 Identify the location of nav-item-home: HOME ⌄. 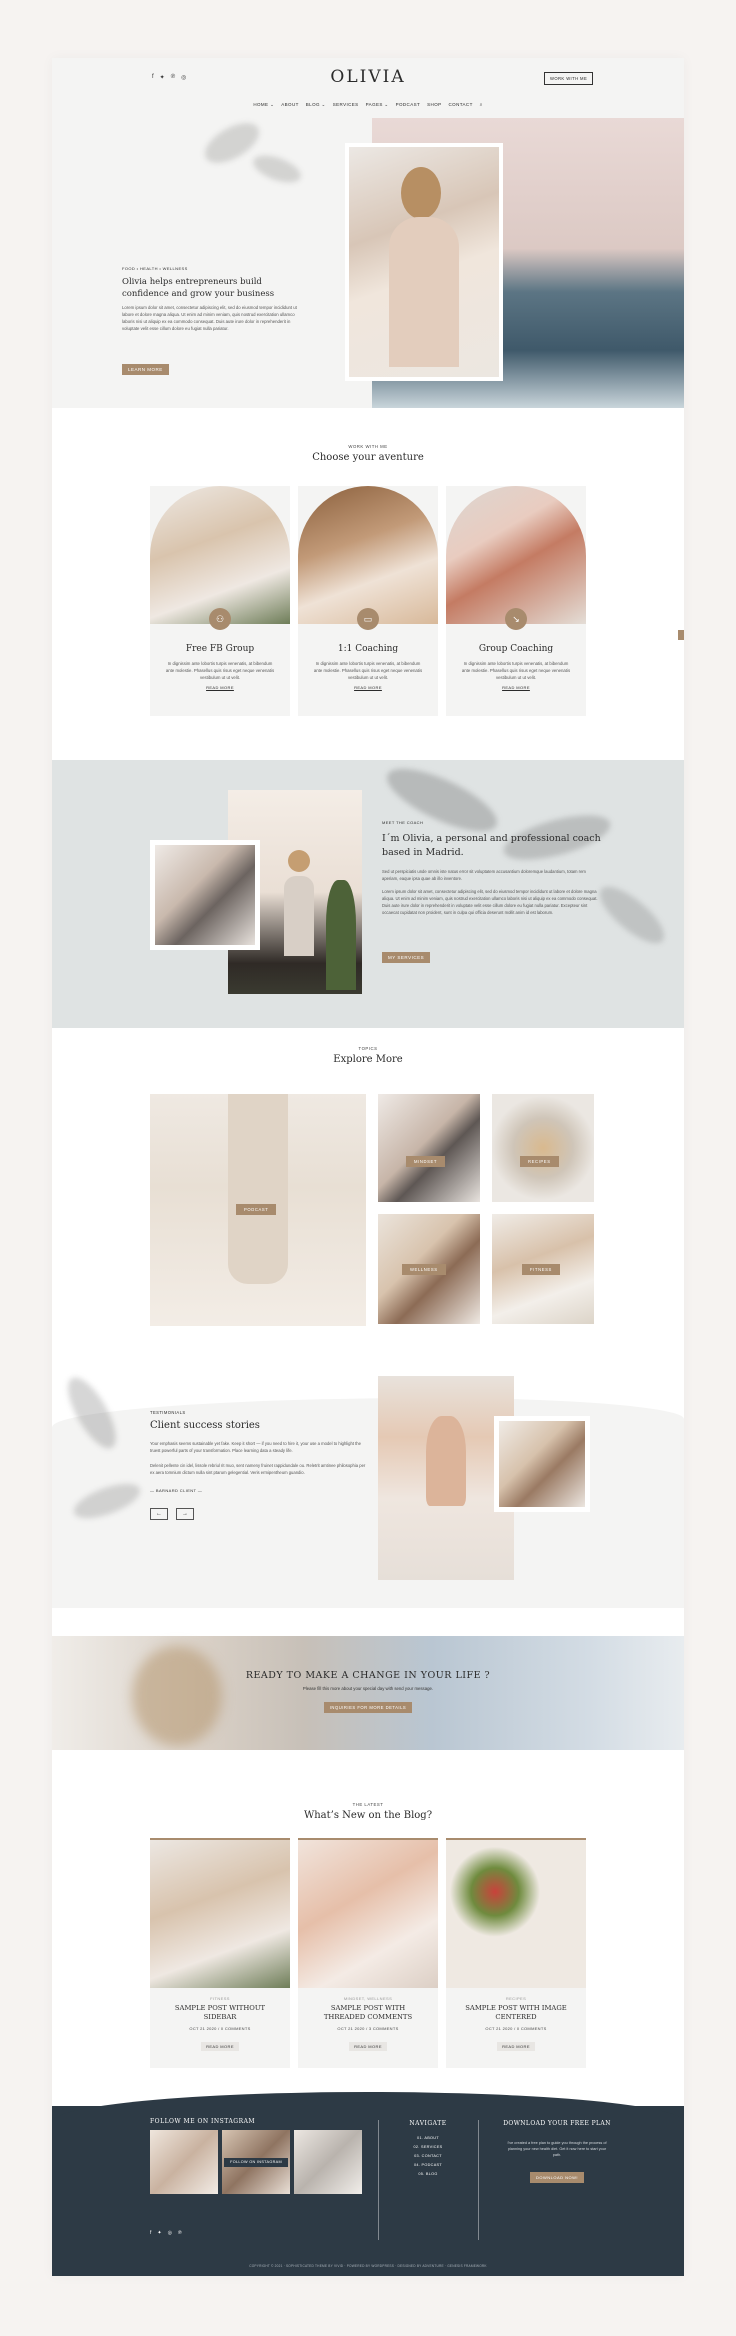
(263, 105).